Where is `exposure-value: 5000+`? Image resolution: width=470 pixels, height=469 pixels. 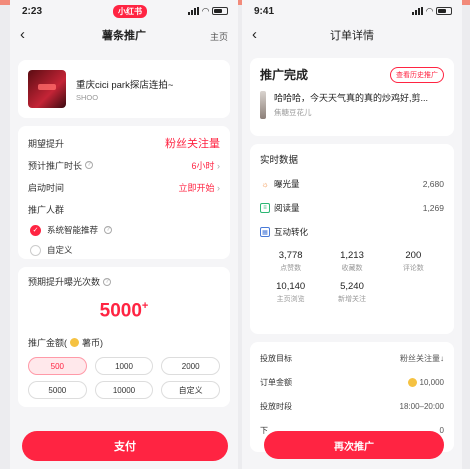 exposure-value: 5000+ is located at coordinates (124, 311).